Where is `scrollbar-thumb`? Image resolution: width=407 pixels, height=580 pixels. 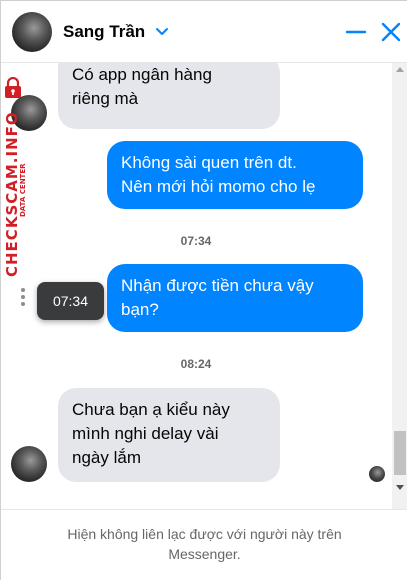 scrollbar-thumb is located at coordinates (400, 453).